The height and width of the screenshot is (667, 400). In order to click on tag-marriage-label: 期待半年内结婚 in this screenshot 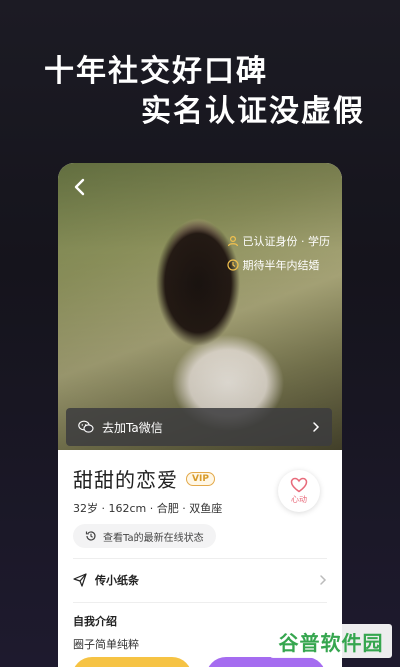, I will do `click(281, 265)`.